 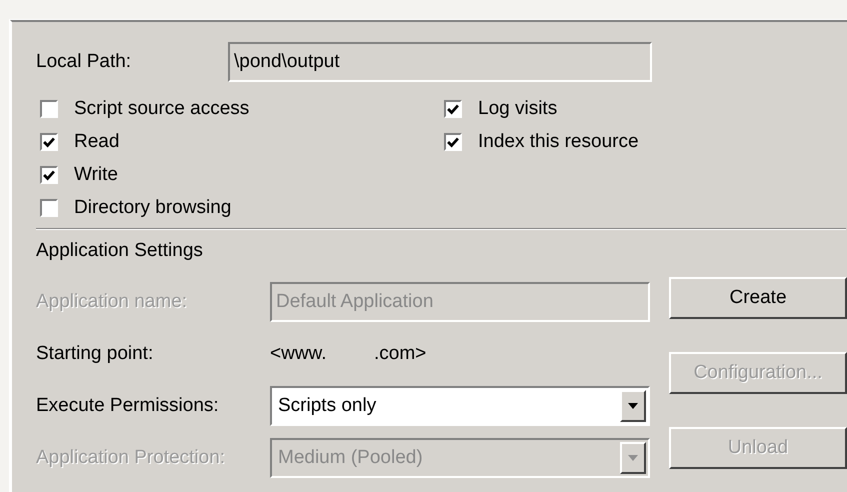 What do you see at coordinates (460, 406) in the screenshot?
I see `dropdown: Scripts only` at bounding box center [460, 406].